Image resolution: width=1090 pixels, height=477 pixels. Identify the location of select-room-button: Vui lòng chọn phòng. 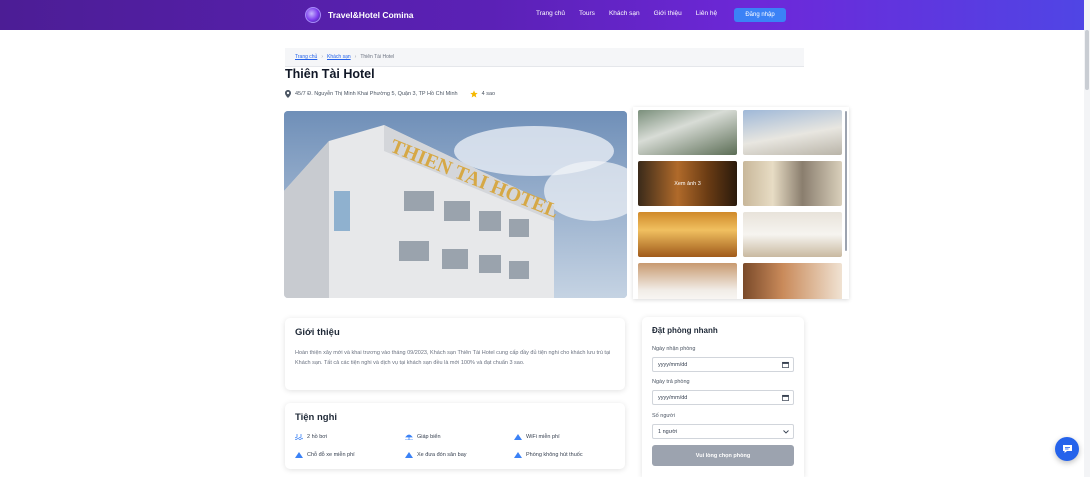
(723, 455).